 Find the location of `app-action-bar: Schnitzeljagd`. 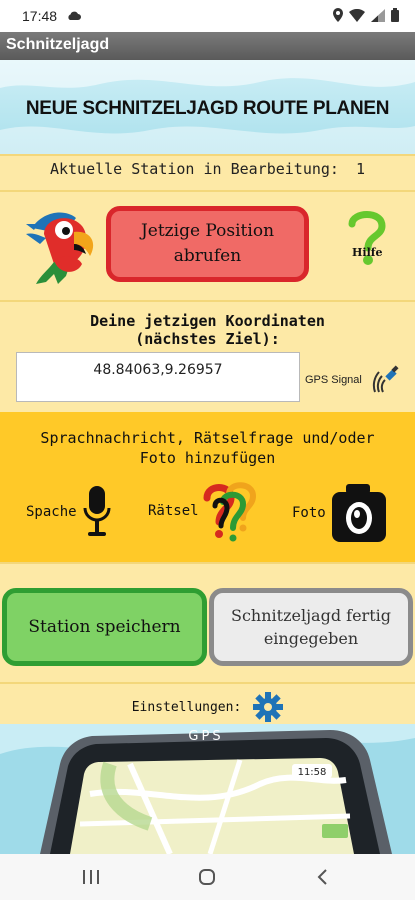

app-action-bar: Schnitzeljagd is located at coordinates (207, 46).